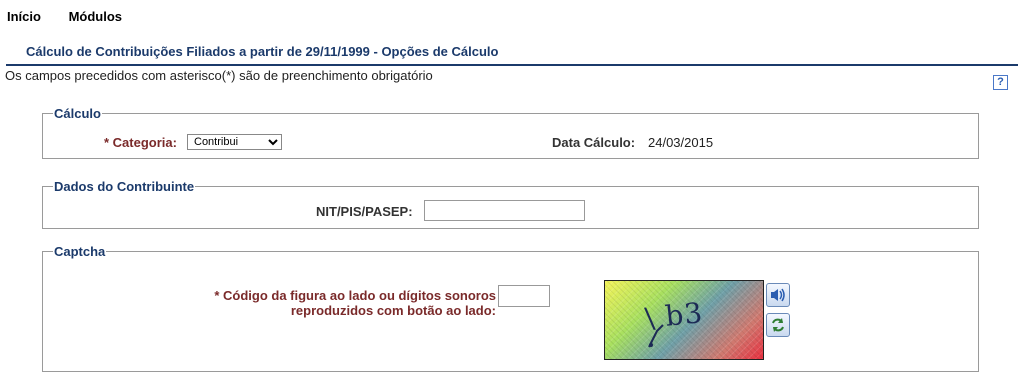  What do you see at coordinates (512, 65) in the screenshot?
I see `title-divider` at bounding box center [512, 65].